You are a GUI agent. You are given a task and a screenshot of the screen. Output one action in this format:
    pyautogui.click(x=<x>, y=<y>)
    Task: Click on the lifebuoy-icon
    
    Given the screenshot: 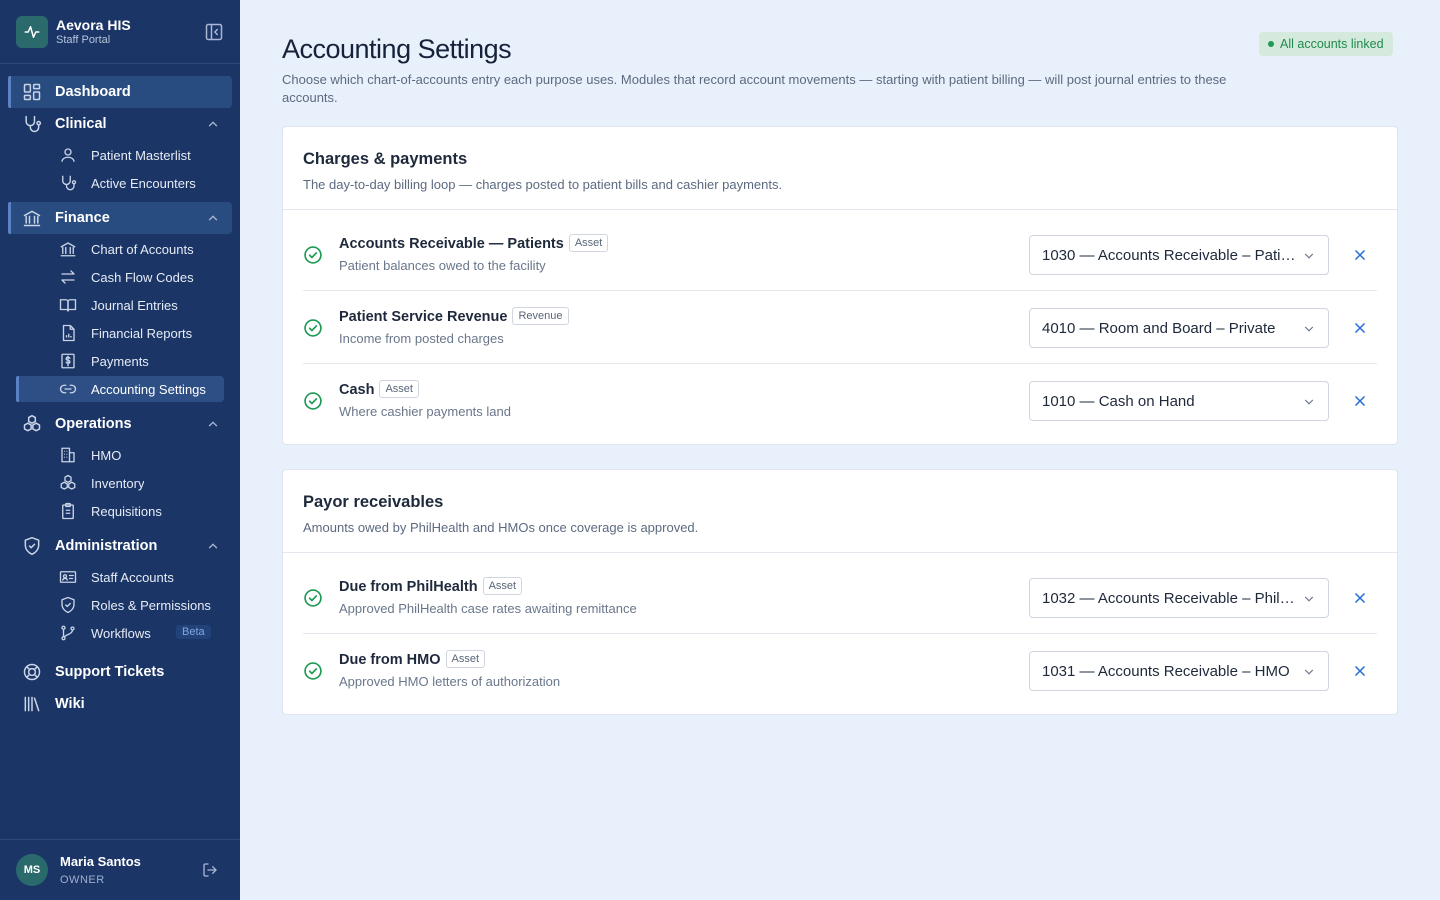 What is the action you would take?
    pyautogui.click(x=32, y=672)
    